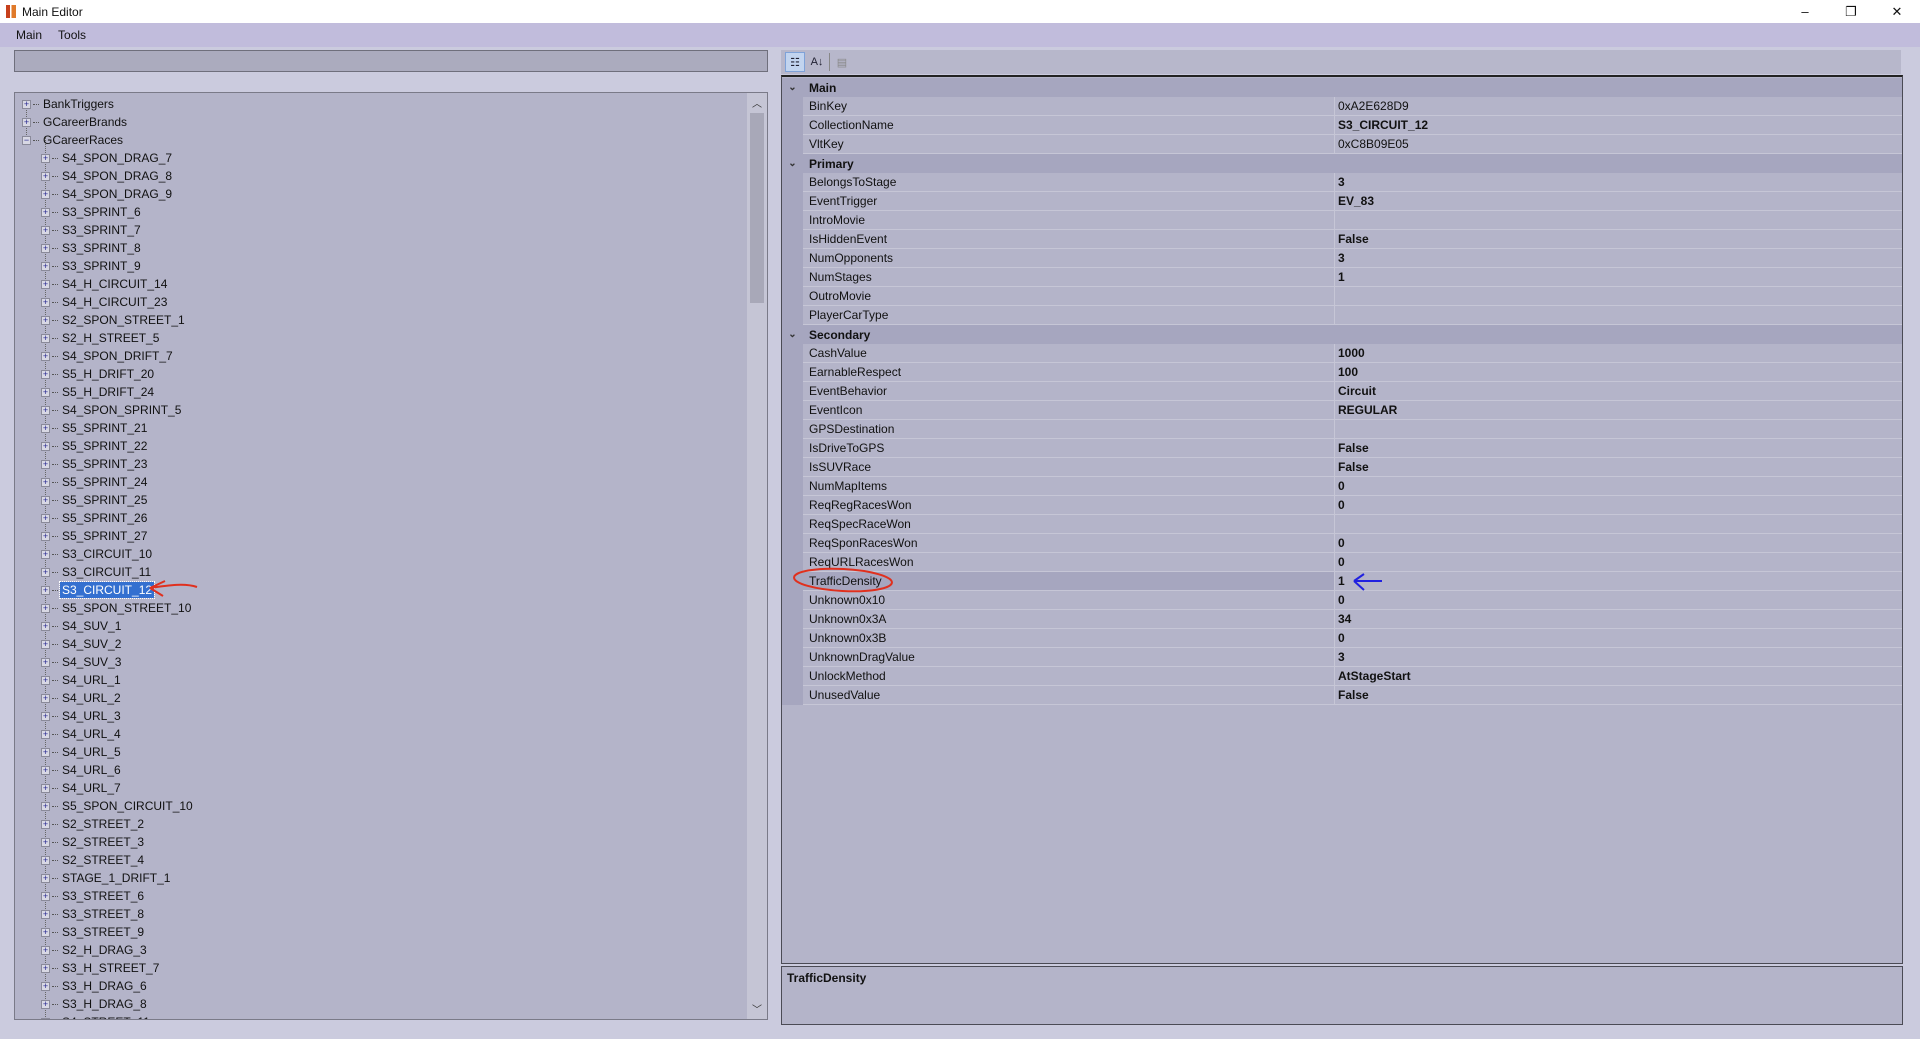 This screenshot has height=1039, width=1920. I want to click on property-row: TrafficDensity 1, so click(1342, 581).